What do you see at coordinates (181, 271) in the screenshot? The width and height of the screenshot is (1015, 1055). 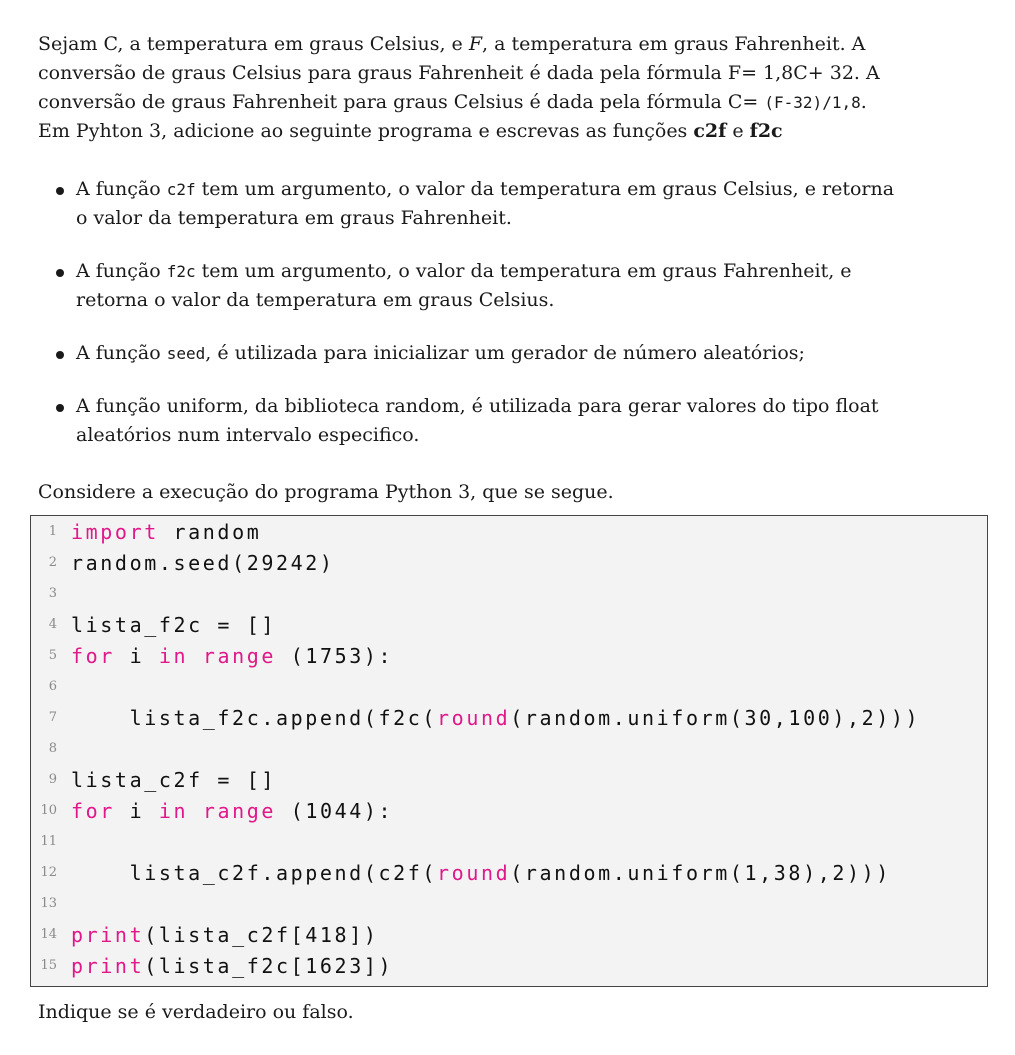 I see `inline-code: f2c` at bounding box center [181, 271].